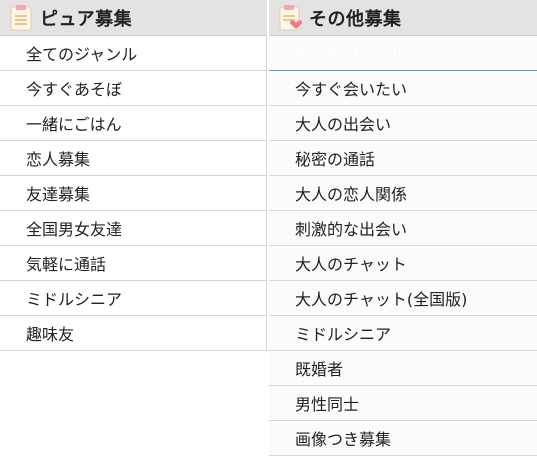 The image size is (537, 458). Describe the element at coordinates (403, 53) in the screenshot. I see `other-genre-item: 全てのジャンル` at that location.